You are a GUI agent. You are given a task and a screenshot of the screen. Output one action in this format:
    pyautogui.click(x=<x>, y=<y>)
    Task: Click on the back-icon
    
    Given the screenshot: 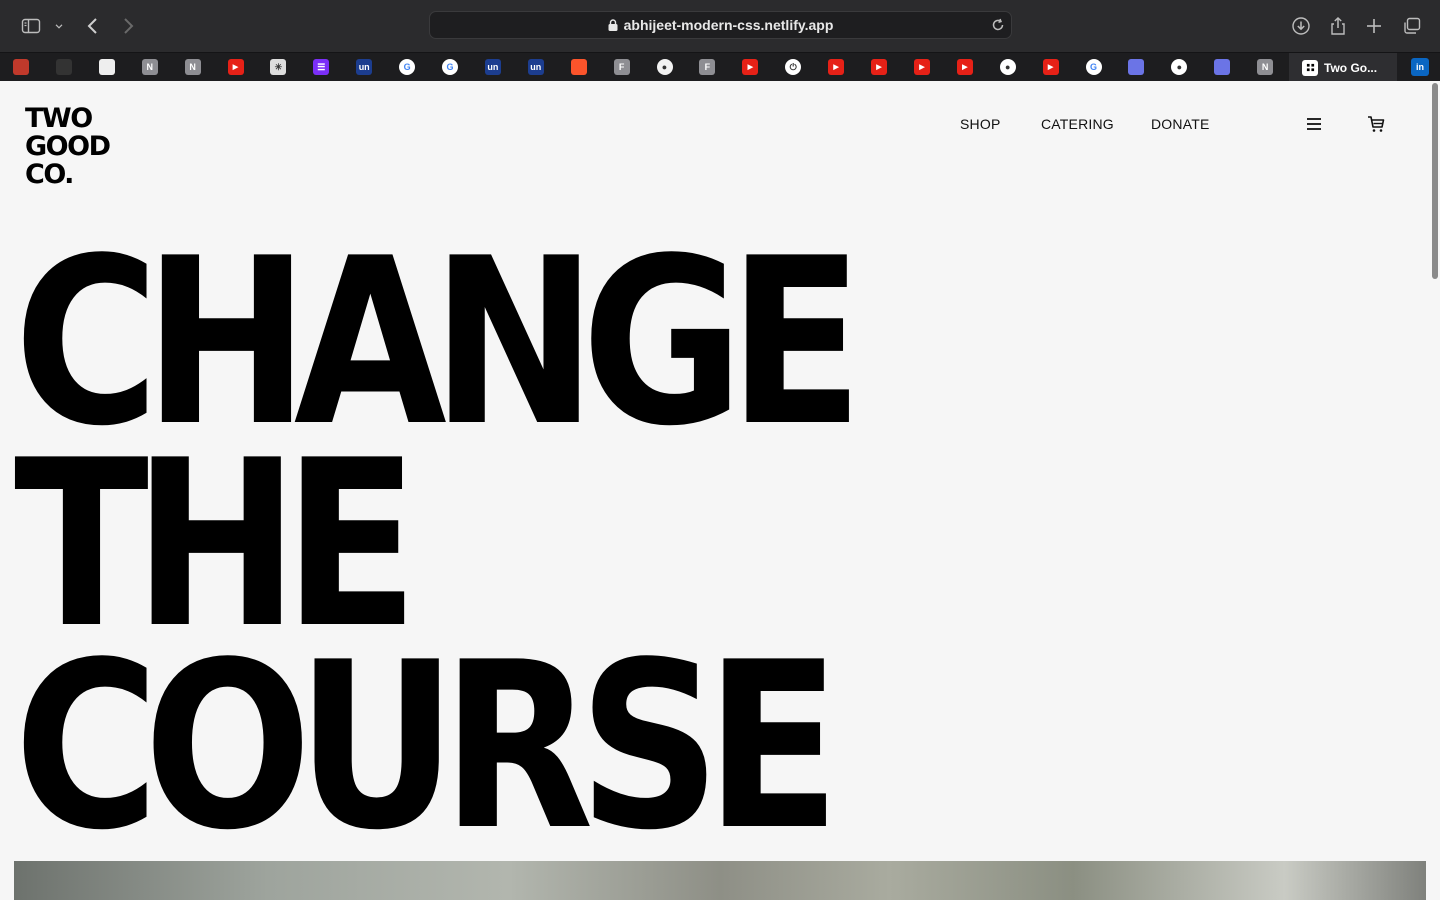 What is the action you would take?
    pyautogui.click(x=93, y=26)
    